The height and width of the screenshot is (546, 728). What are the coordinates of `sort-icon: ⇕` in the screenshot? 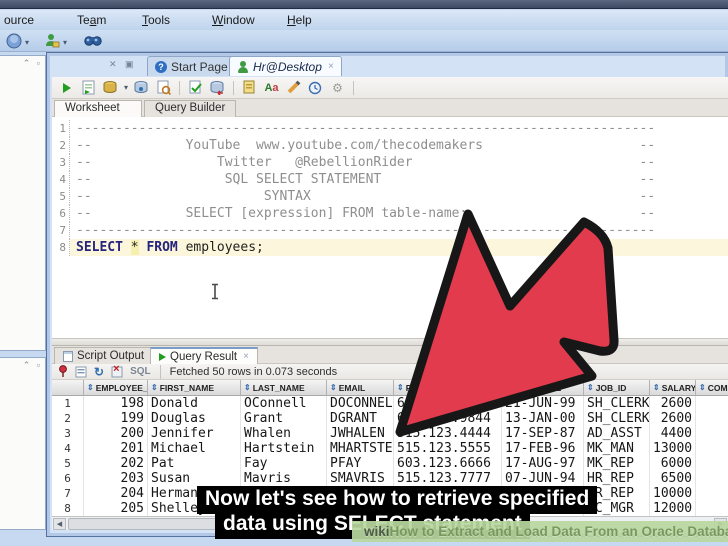 It's located at (333, 387).